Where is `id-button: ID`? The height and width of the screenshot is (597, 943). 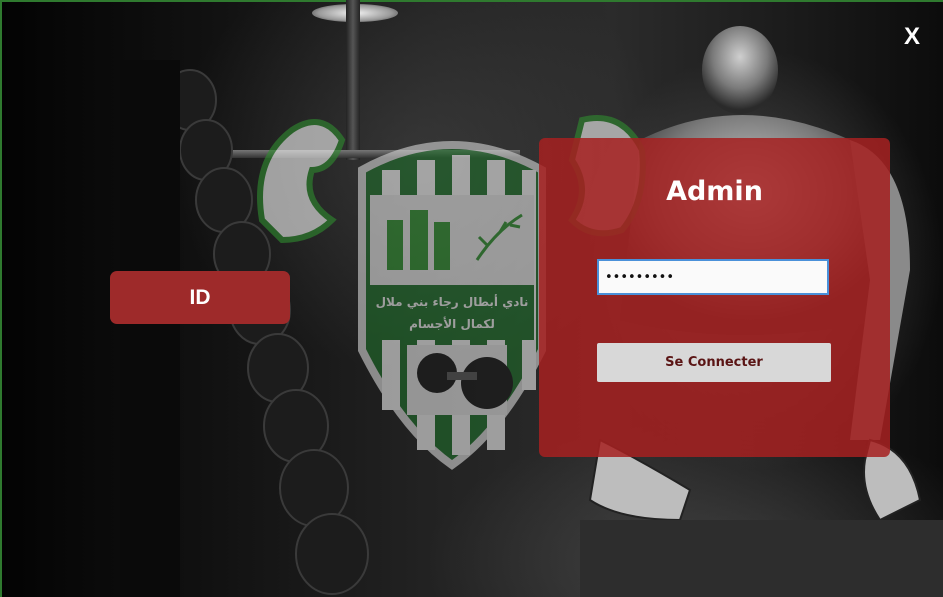
id-button: ID is located at coordinates (200, 297).